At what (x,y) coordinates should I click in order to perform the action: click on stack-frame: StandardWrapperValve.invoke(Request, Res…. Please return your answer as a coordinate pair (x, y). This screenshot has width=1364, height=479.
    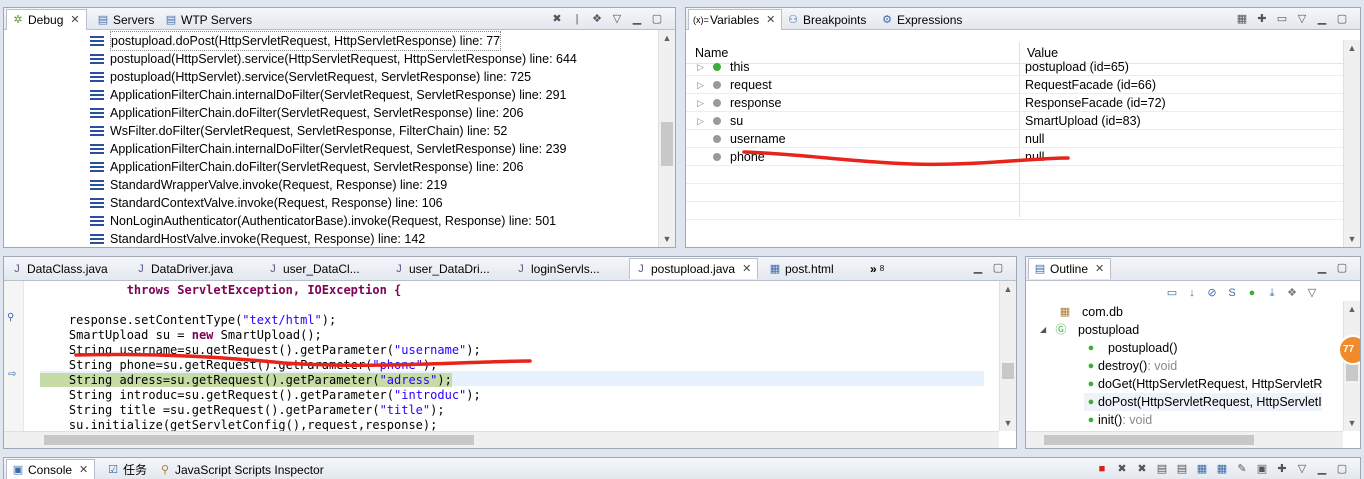
    Looking at the image, I should click on (370, 185).